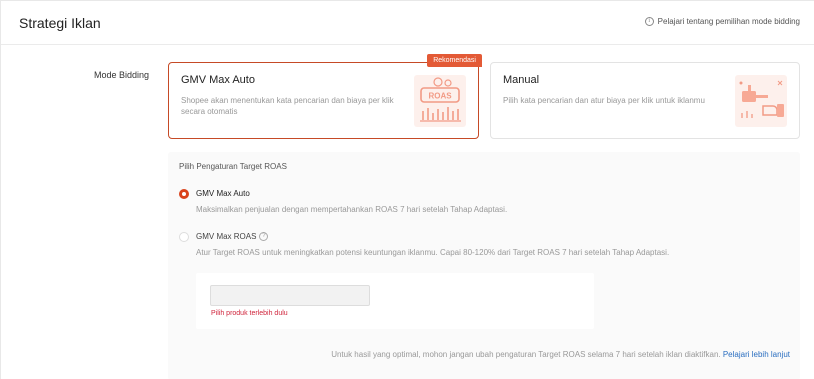 The width and height of the screenshot is (814, 379). What do you see at coordinates (184, 194) in the screenshot?
I see `radio-gmv-max-auto` at bounding box center [184, 194].